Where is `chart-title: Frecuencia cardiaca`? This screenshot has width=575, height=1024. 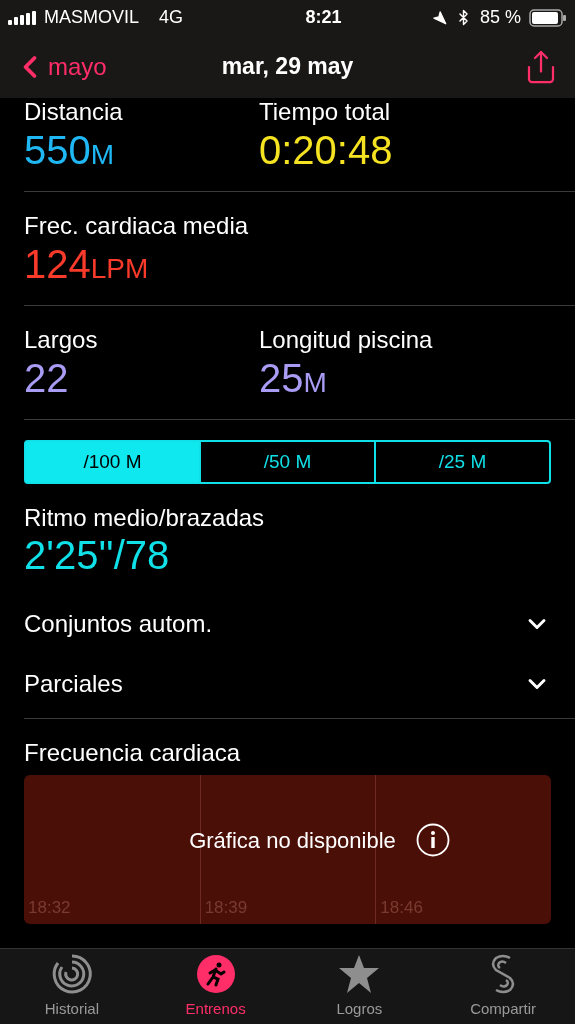
chart-title: Frecuencia cardiaca is located at coordinates (133, 753).